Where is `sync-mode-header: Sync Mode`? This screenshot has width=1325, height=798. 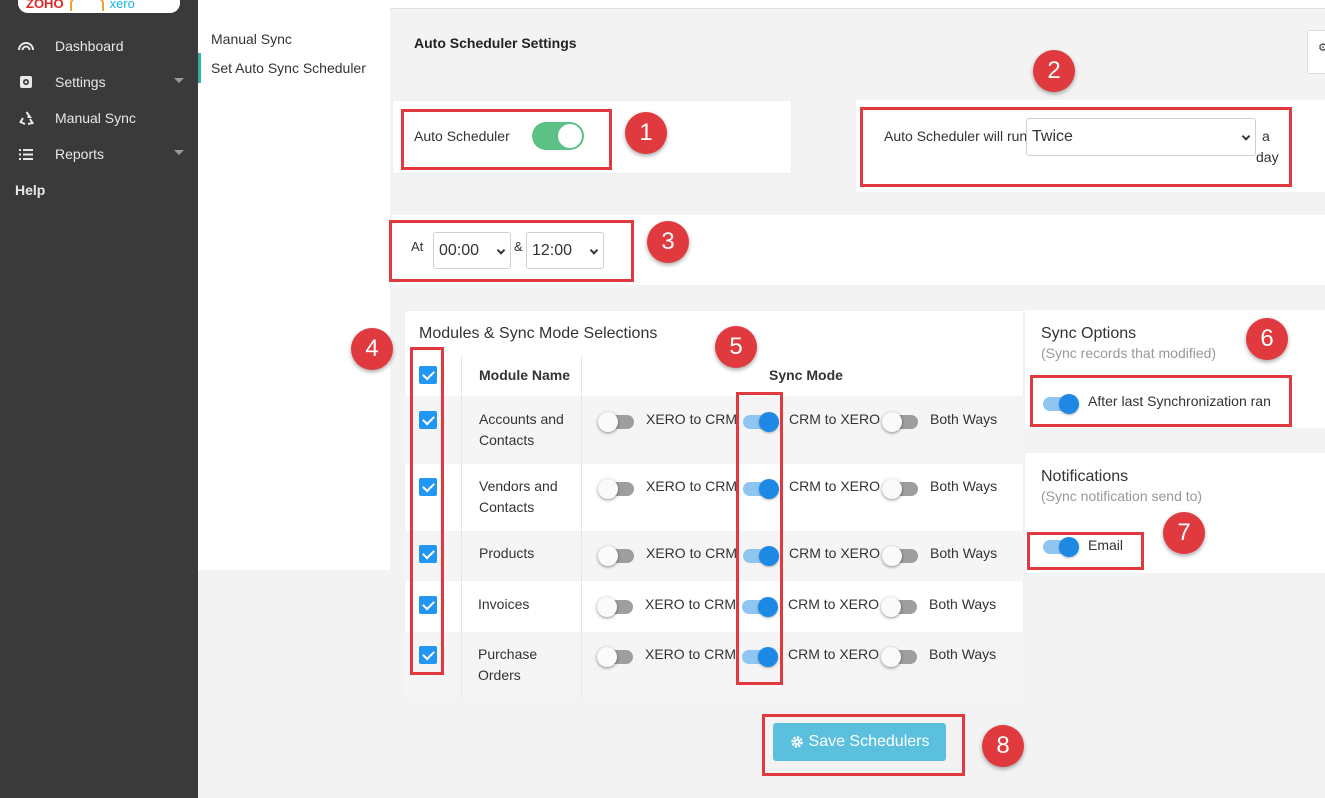 sync-mode-header: Sync Mode is located at coordinates (806, 375).